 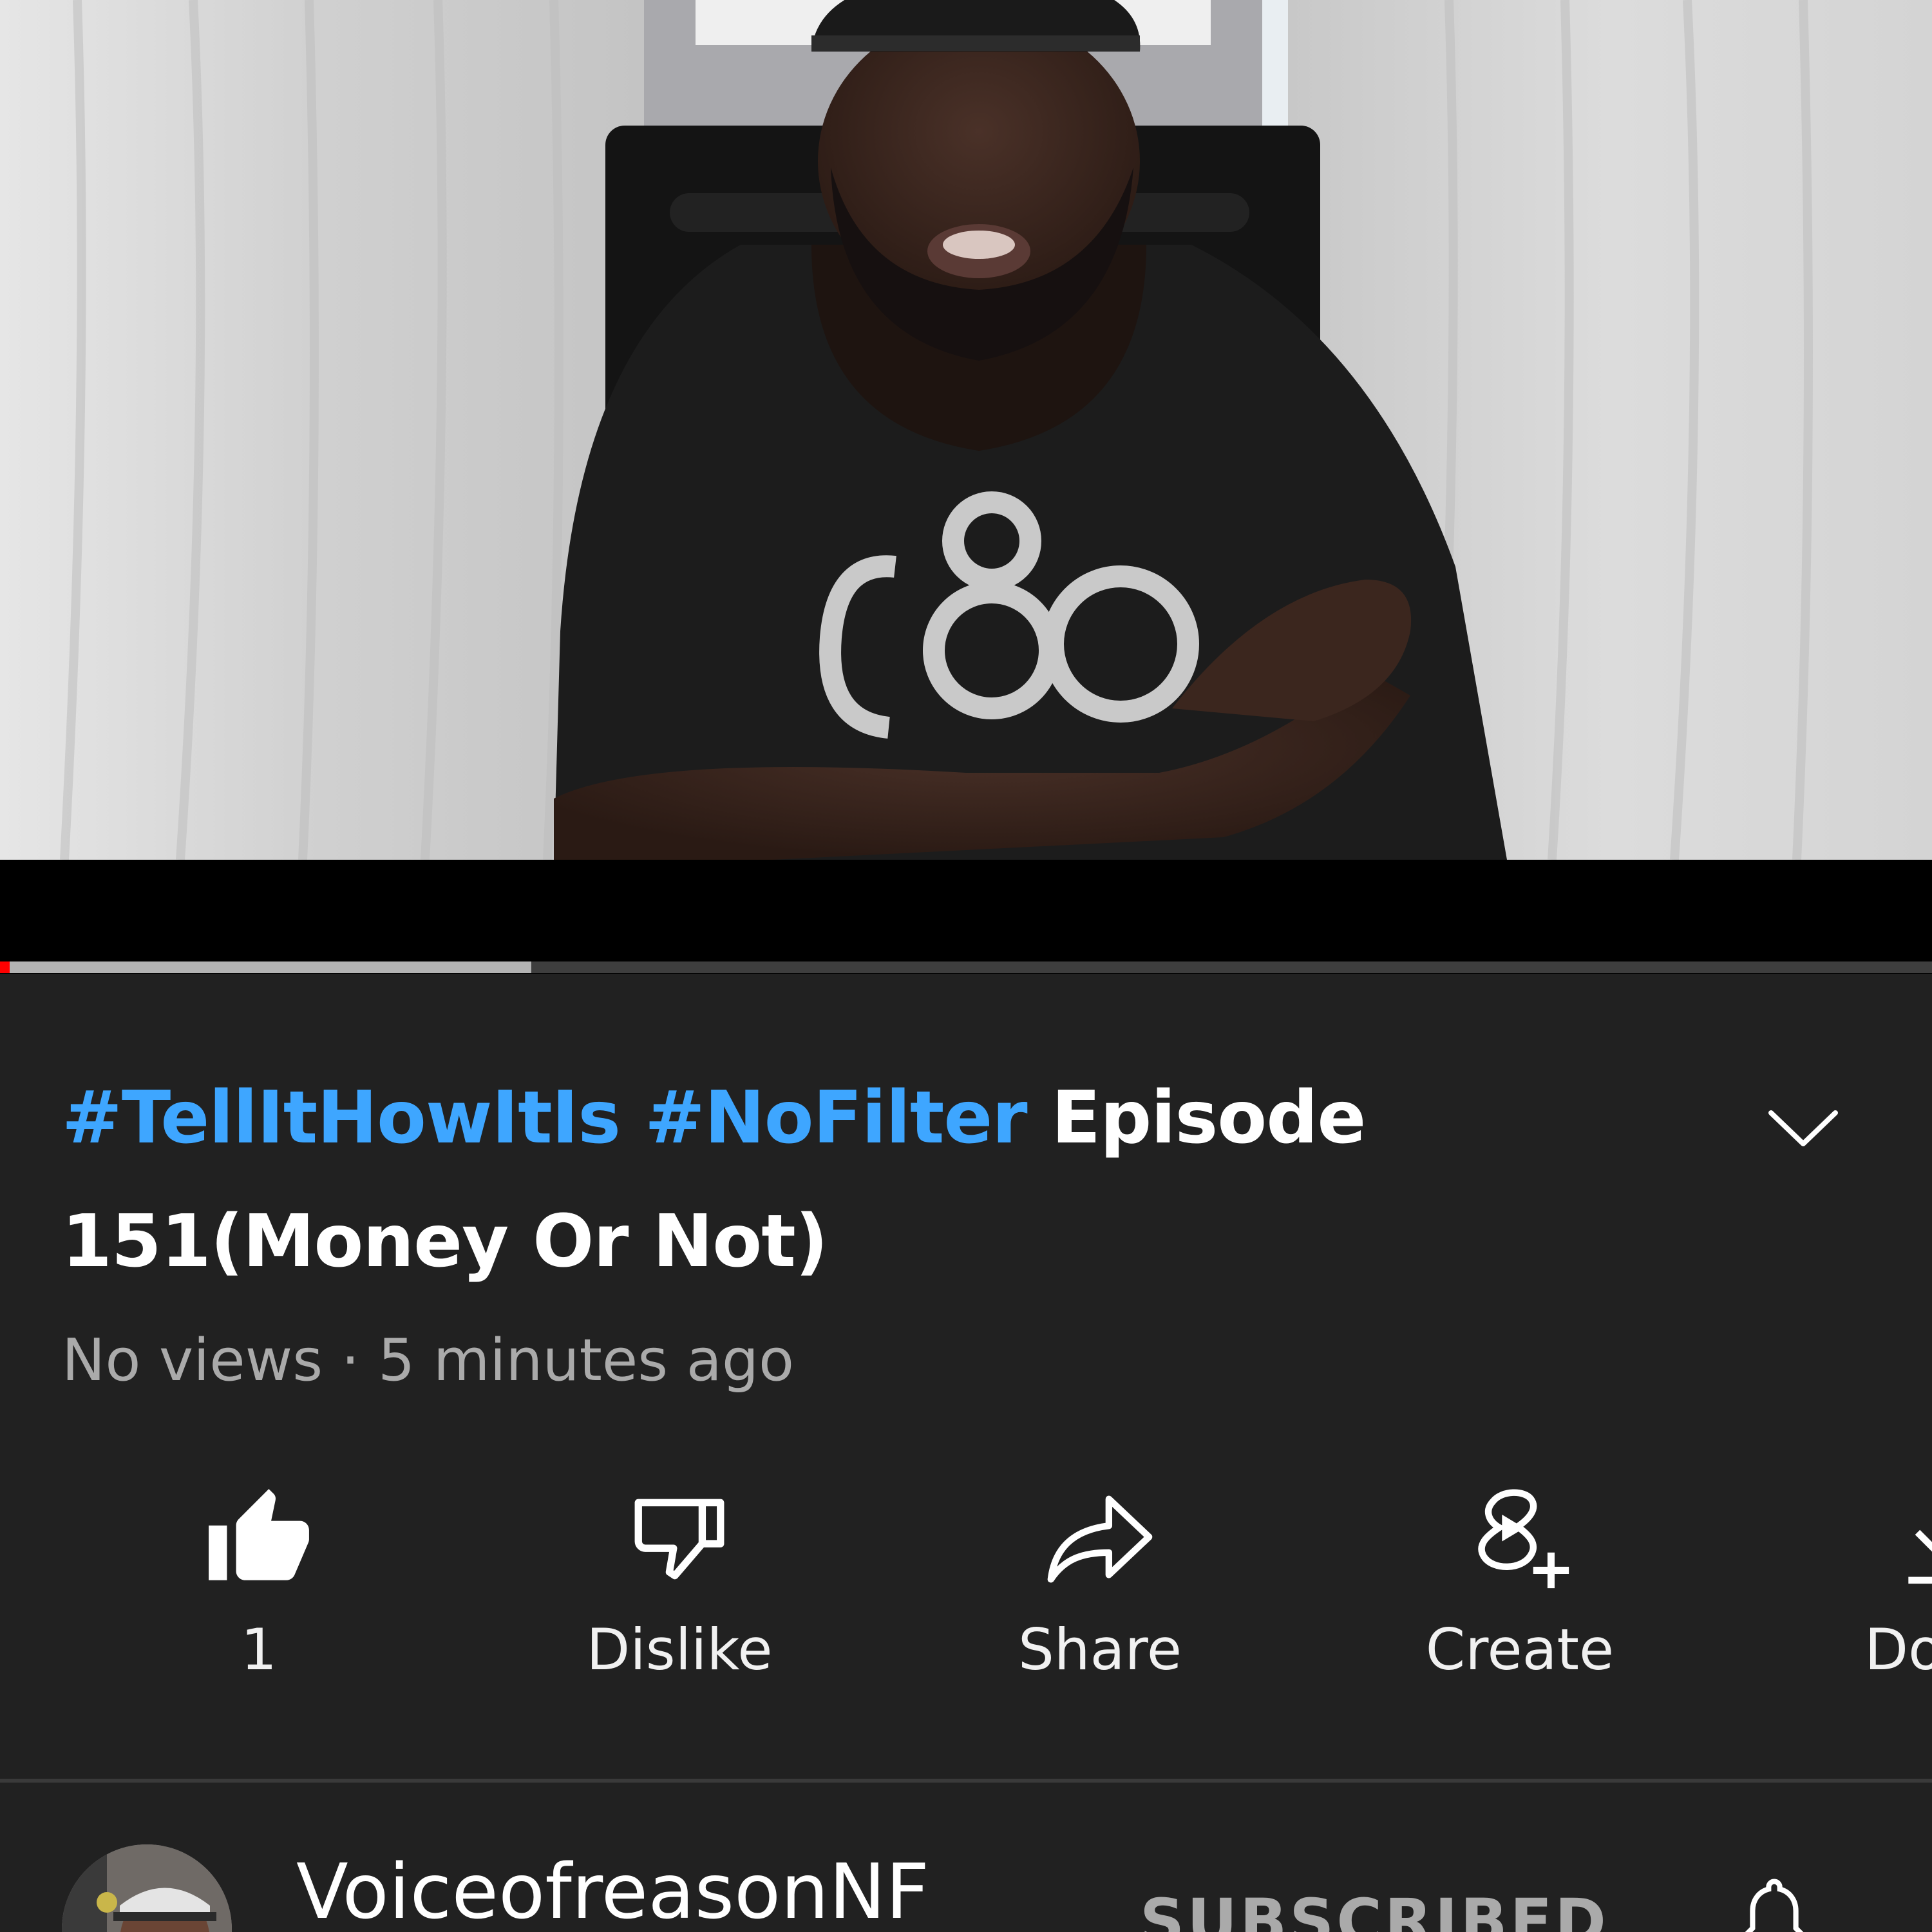 I want to click on download-label: Down, so click(x=1898, y=1649).